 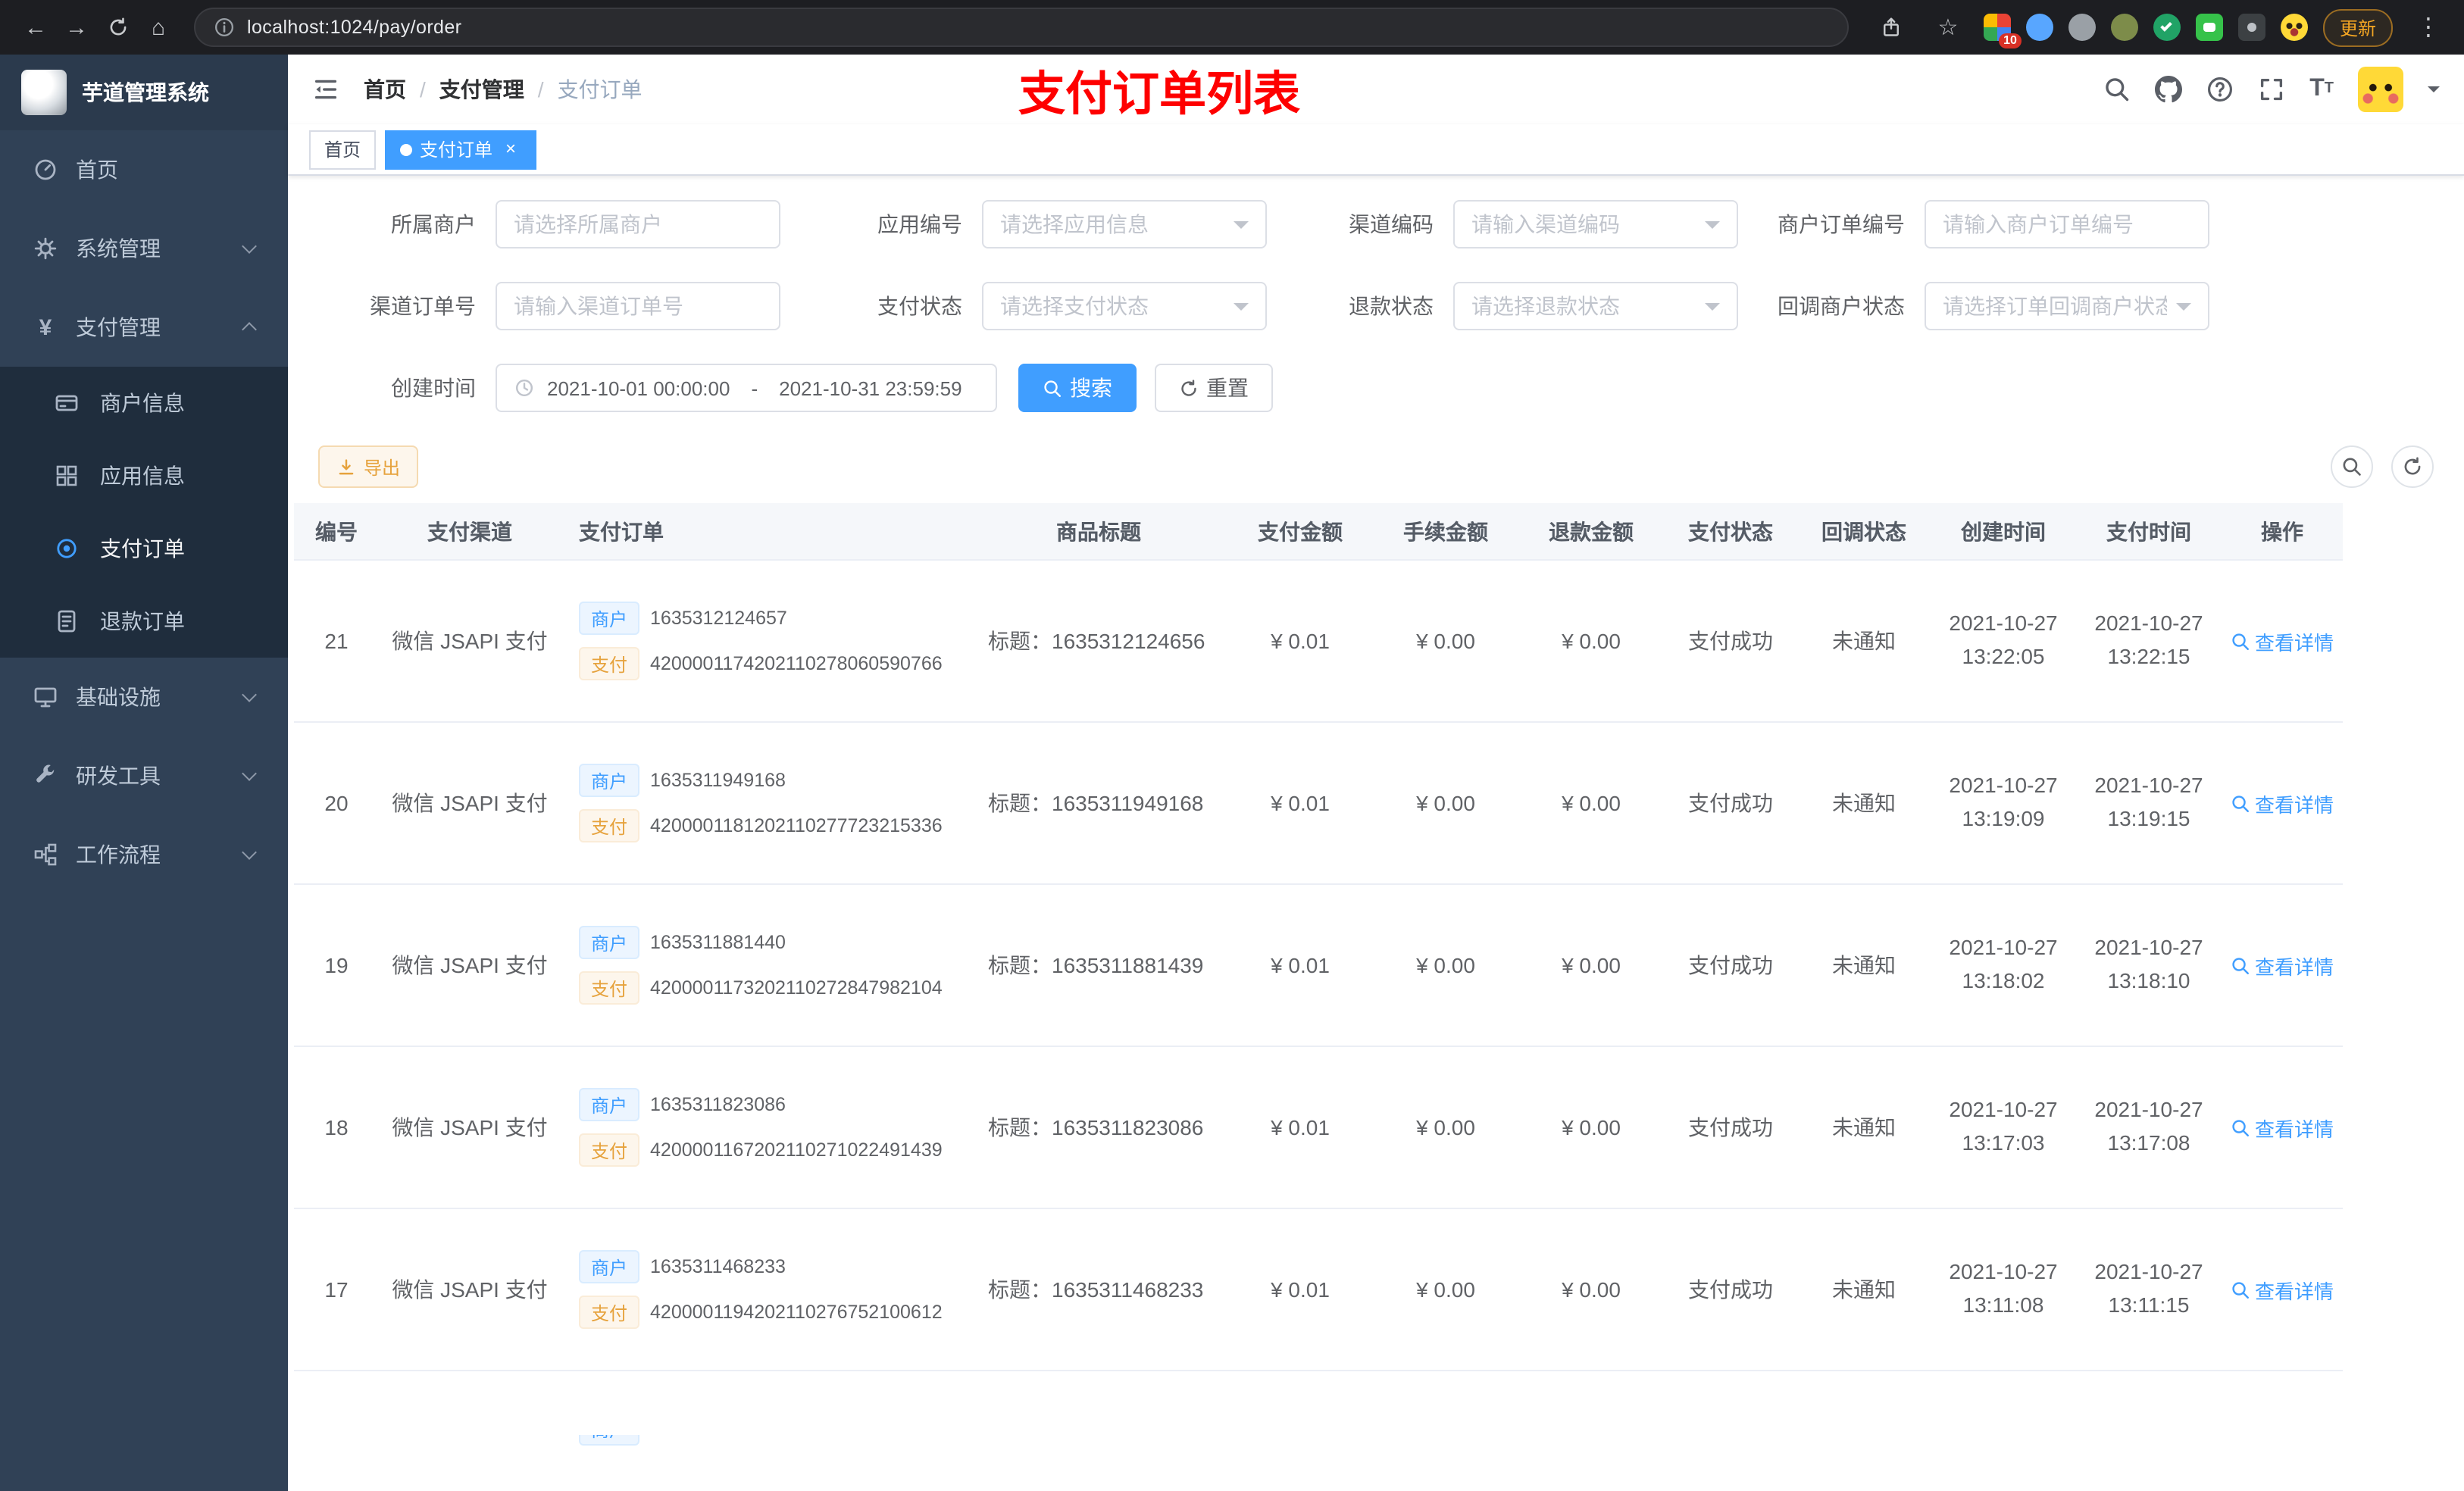 What do you see at coordinates (621, 531) in the screenshot?
I see `col-pay-order: 支付订单` at bounding box center [621, 531].